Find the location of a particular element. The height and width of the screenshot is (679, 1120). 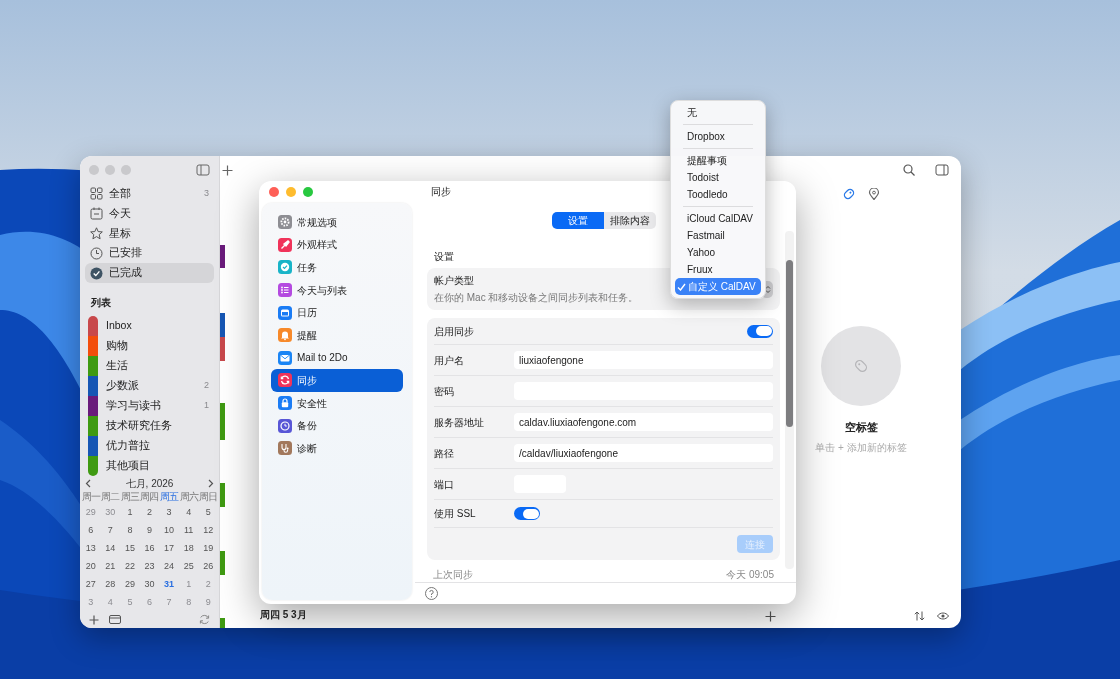

list-item: 购物 is located at coordinates (149, 346).